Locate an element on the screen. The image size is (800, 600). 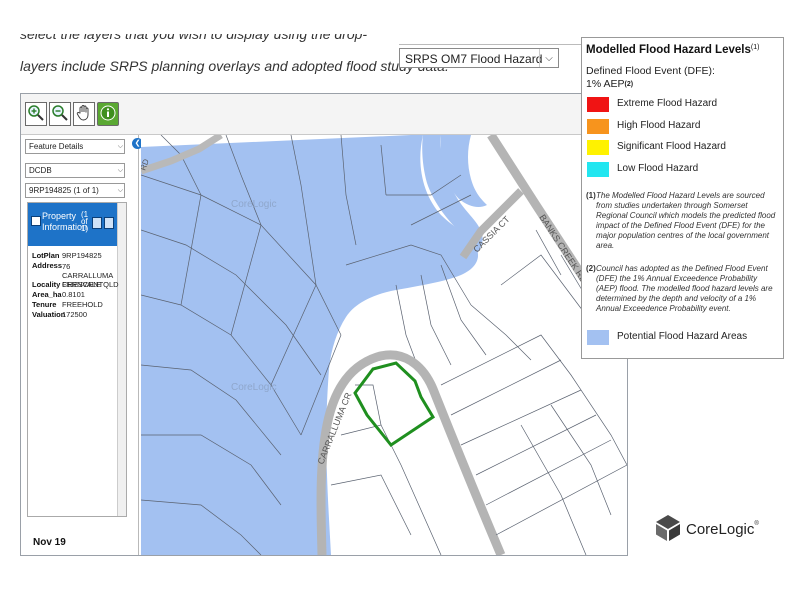
panel-nav: (1 of 1) is located at coordinates (85, 221).